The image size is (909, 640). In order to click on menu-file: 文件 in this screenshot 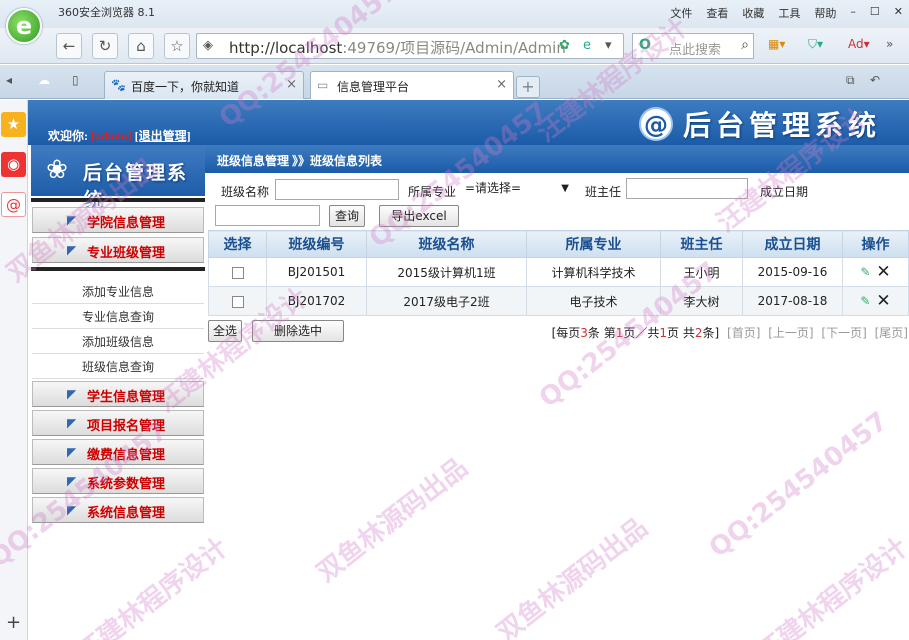, I will do `click(681, 13)`.